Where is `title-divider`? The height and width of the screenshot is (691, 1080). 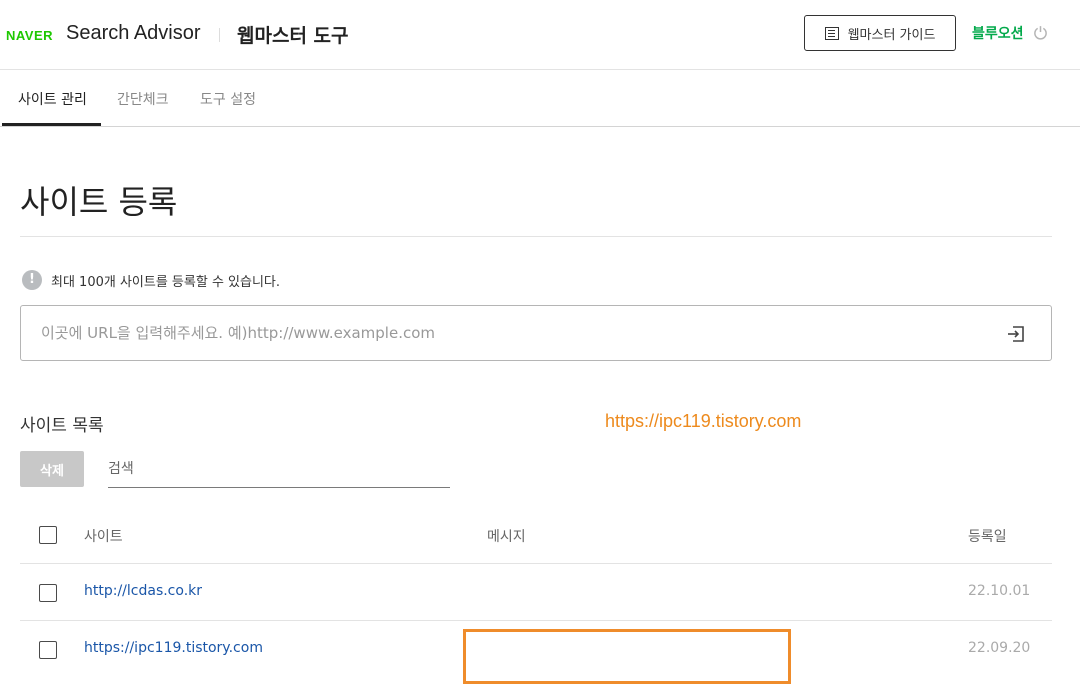
title-divider is located at coordinates (536, 236).